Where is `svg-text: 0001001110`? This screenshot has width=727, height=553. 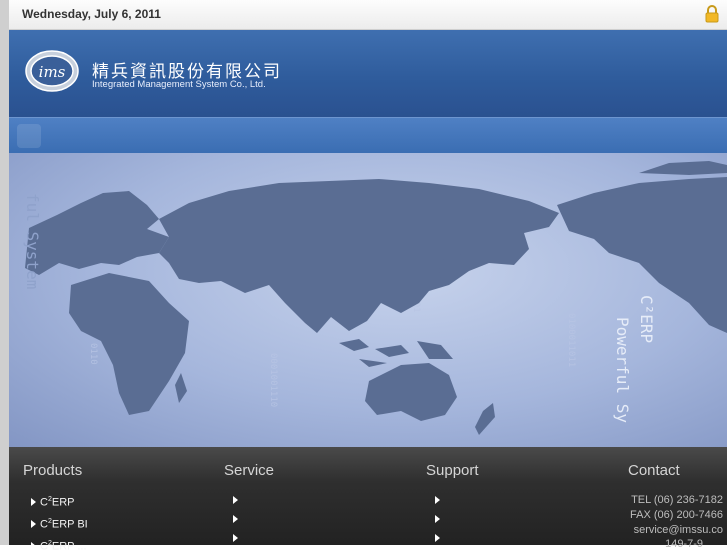
svg-text: 0001001110 is located at coordinates (273, 380).